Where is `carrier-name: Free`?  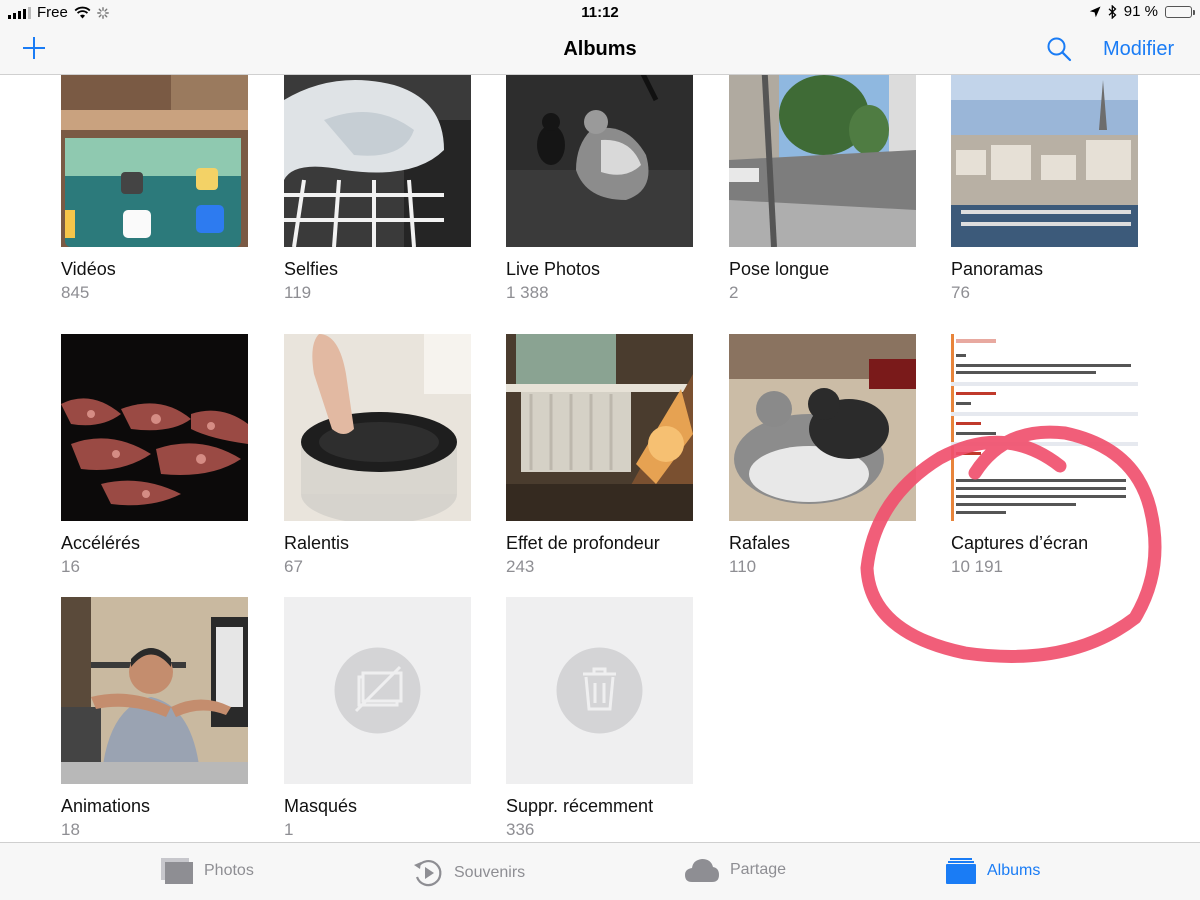 carrier-name: Free is located at coordinates (52, 12).